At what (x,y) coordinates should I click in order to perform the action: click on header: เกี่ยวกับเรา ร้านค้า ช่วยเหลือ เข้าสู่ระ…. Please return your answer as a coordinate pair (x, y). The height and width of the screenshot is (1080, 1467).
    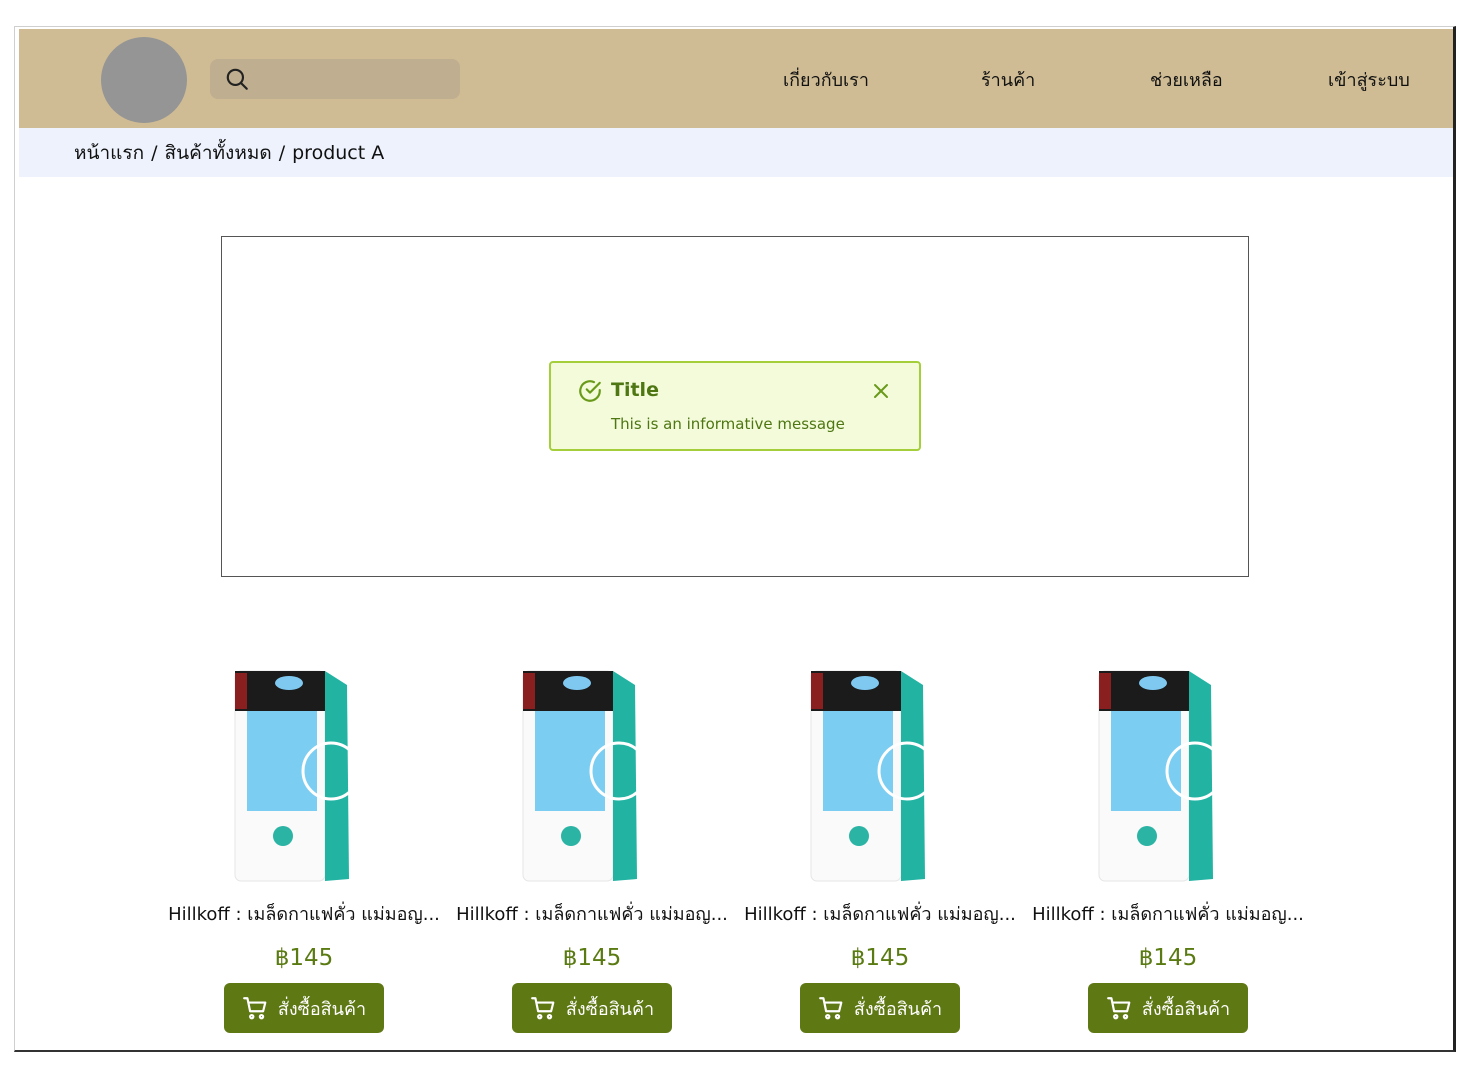
    Looking at the image, I should click on (736, 78).